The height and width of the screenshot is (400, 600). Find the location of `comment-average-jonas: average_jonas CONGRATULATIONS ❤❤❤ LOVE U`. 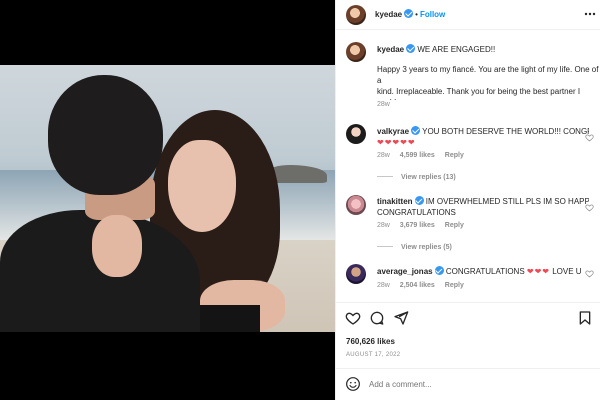

comment-average-jonas: average_jonas CONGRATULATIONS ❤❤❤ LOVE U is located at coordinates (483, 271).